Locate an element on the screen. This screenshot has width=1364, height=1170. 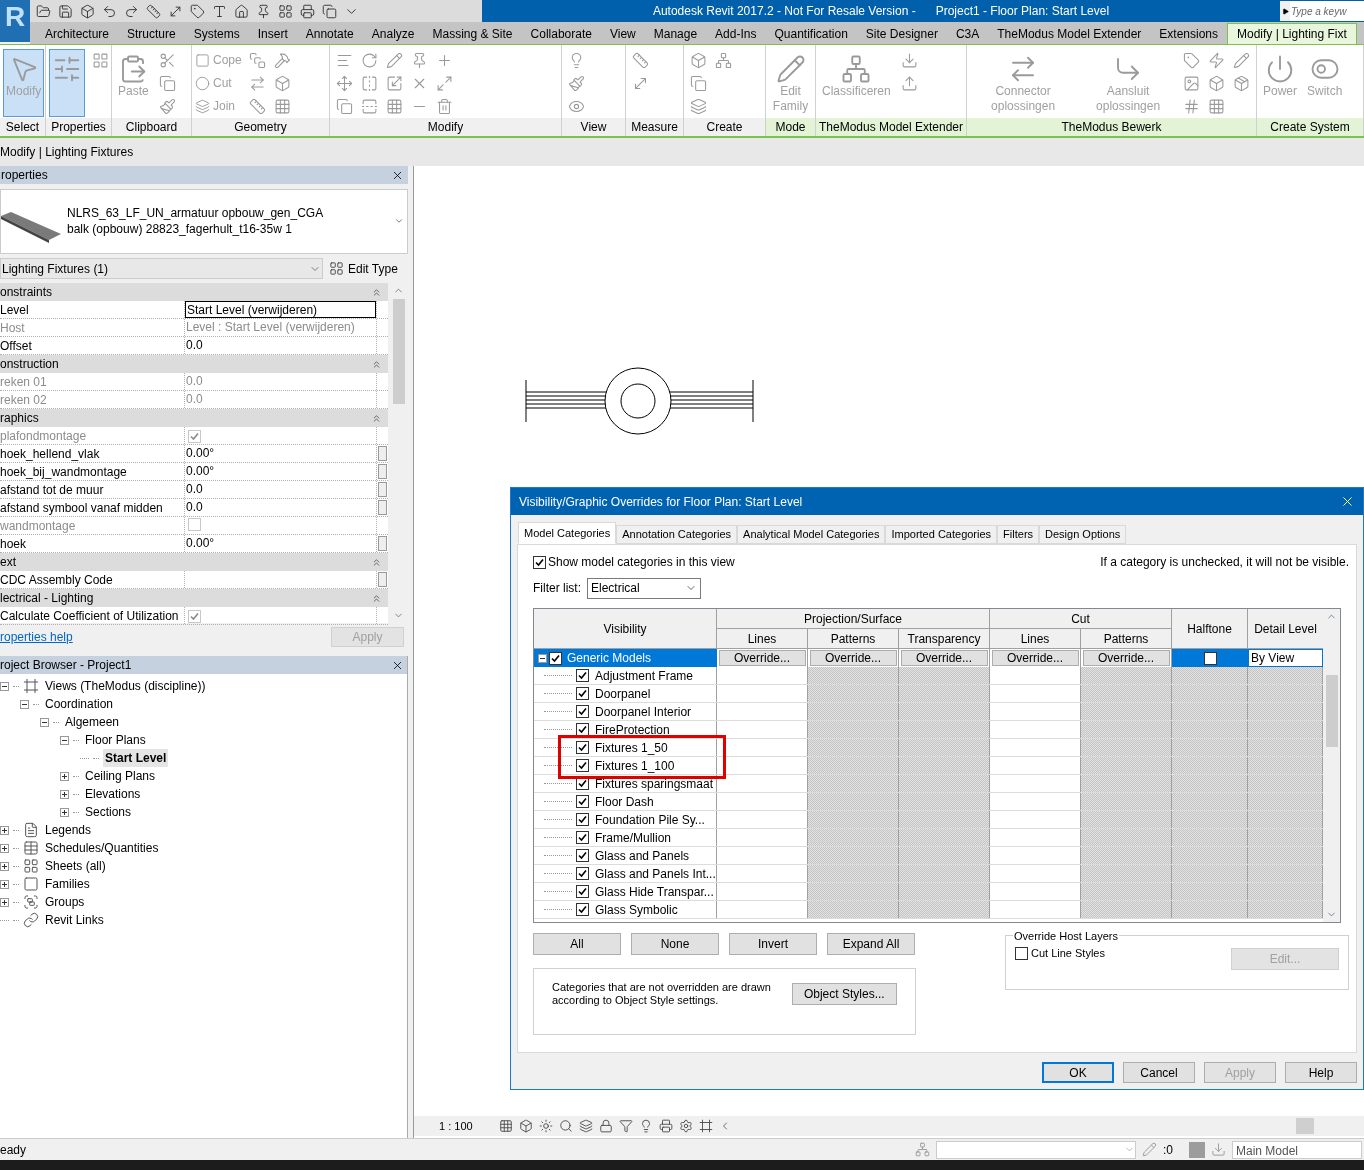
sun-icon is located at coordinates (545, 1126).